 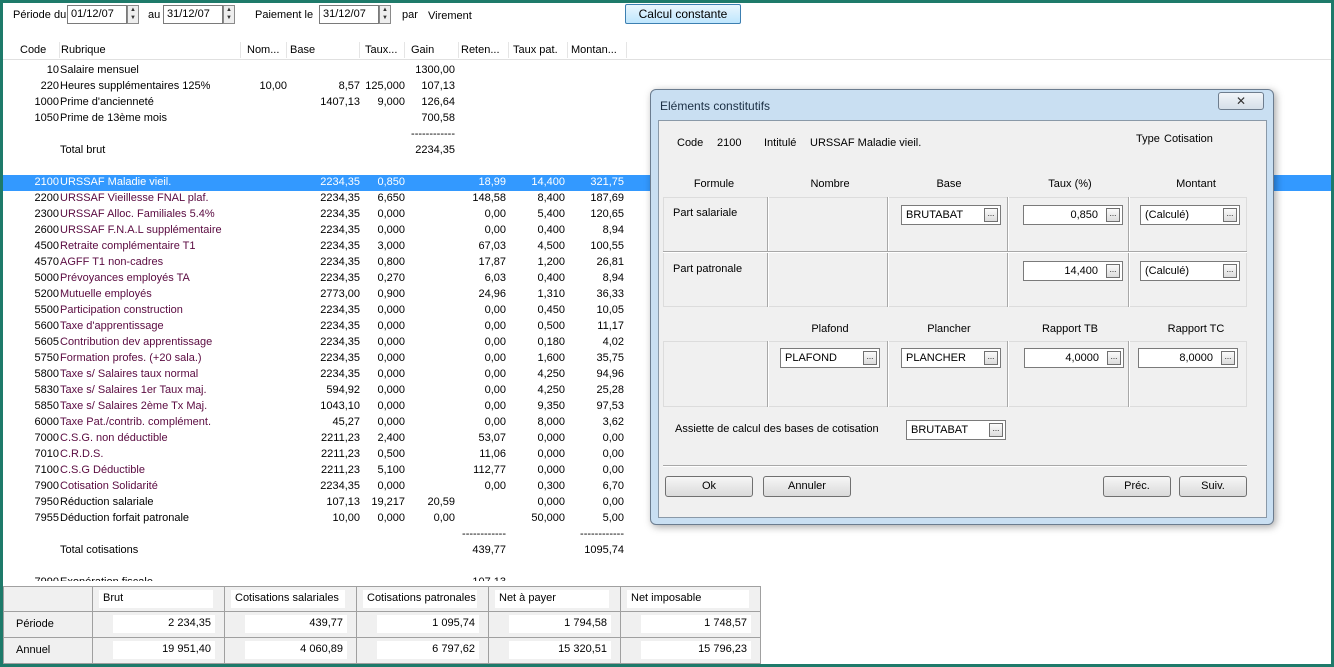 I want to click on cell-tauxpat: 1,600, so click(x=551, y=358).